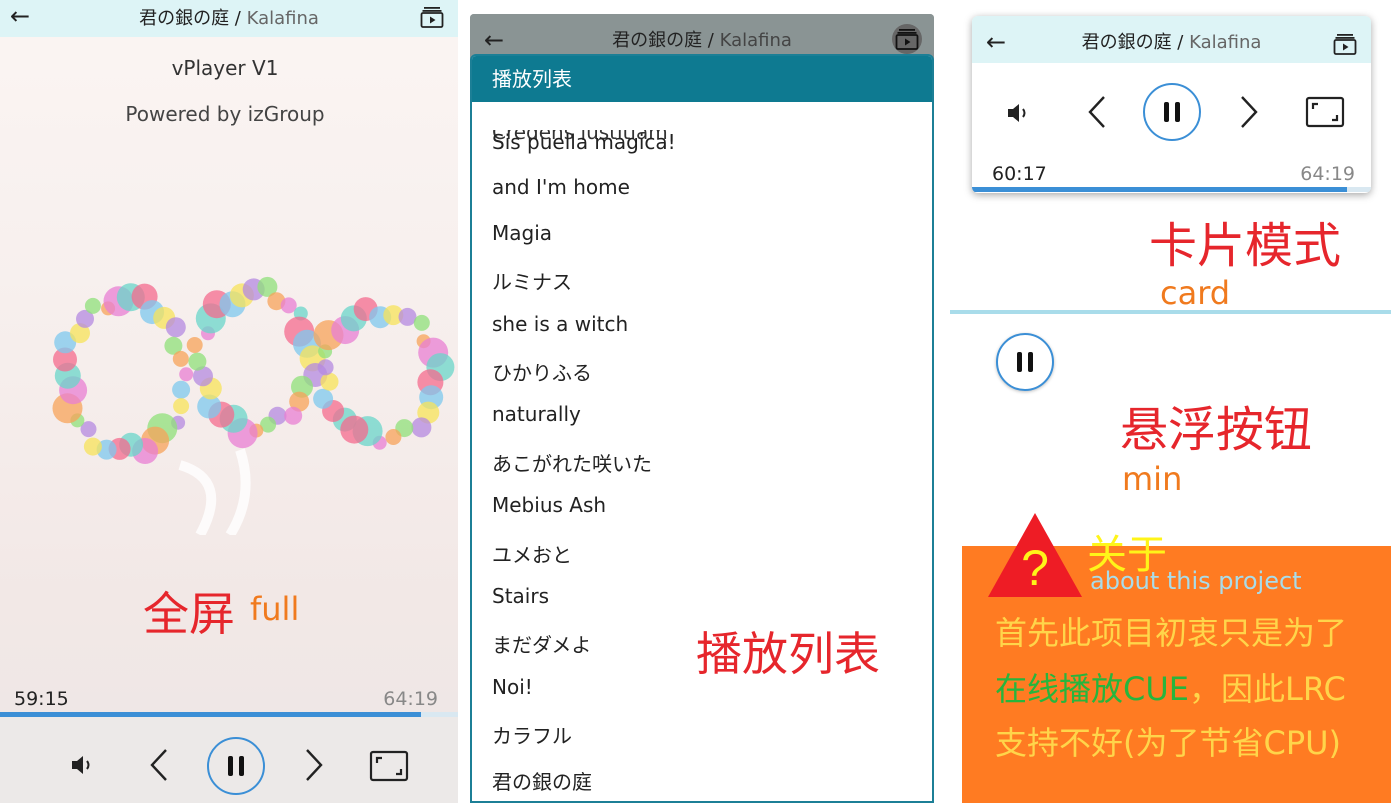 The width and height of the screenshot is (1391, 803). Describe the element at coordinates (549, 505) in the screenshot. I see `playlist-item: Mebius Ash` at that location.